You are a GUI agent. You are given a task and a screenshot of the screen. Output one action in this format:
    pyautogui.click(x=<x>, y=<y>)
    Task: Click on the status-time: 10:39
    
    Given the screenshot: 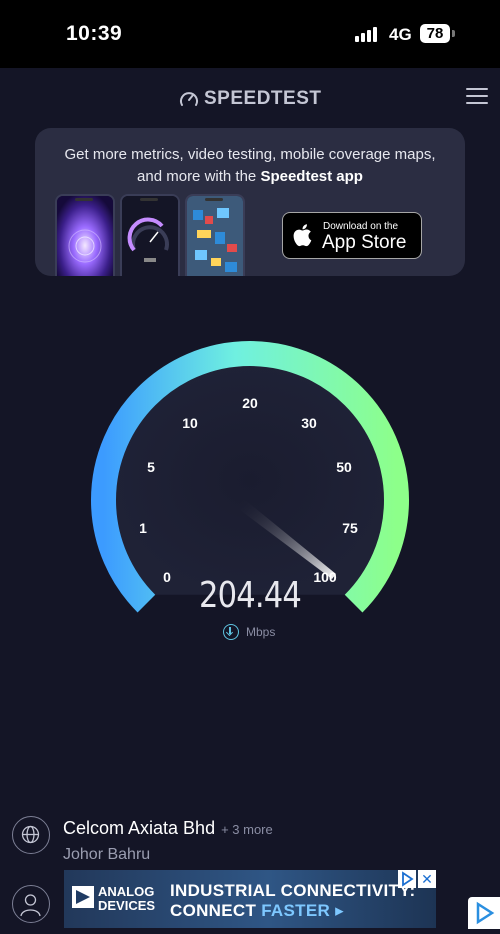 What is the action you would take?
    pyautogui.click(x=94, y=33)
    